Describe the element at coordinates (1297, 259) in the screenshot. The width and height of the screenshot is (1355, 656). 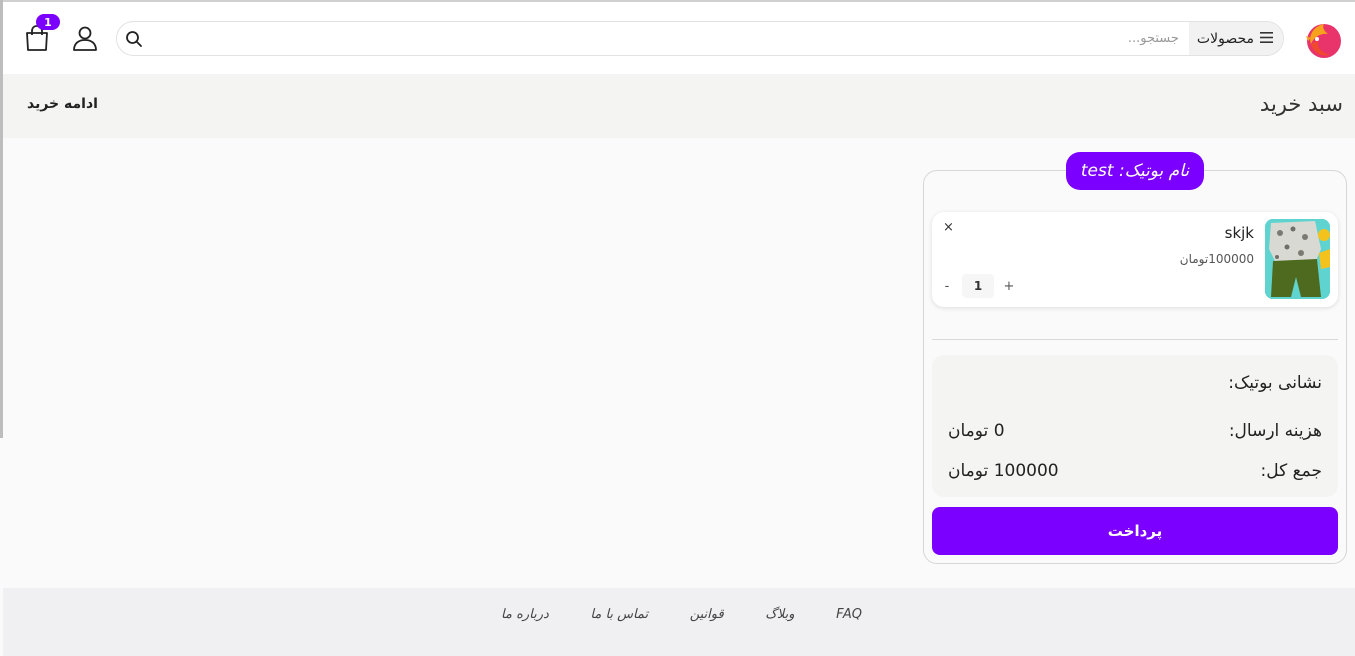
I see `product-image` at that location.